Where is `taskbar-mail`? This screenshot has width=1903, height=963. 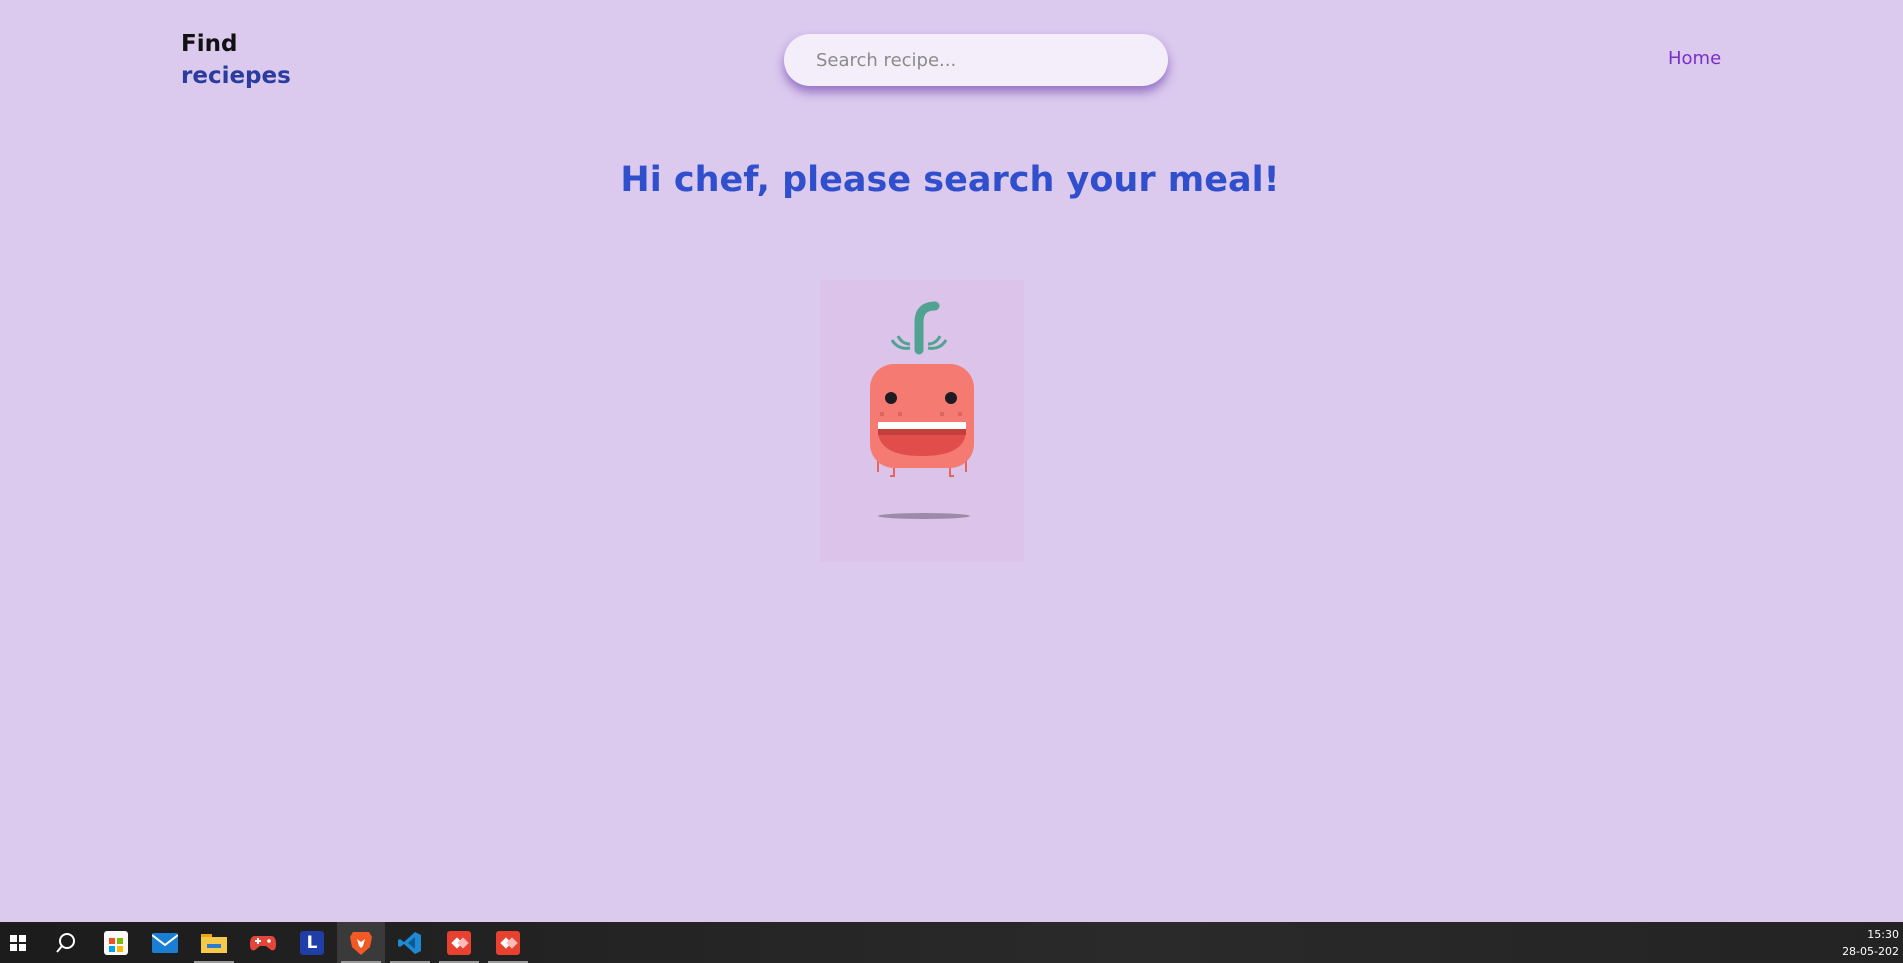
taskbar-mail is located at coordinates (165, 942).